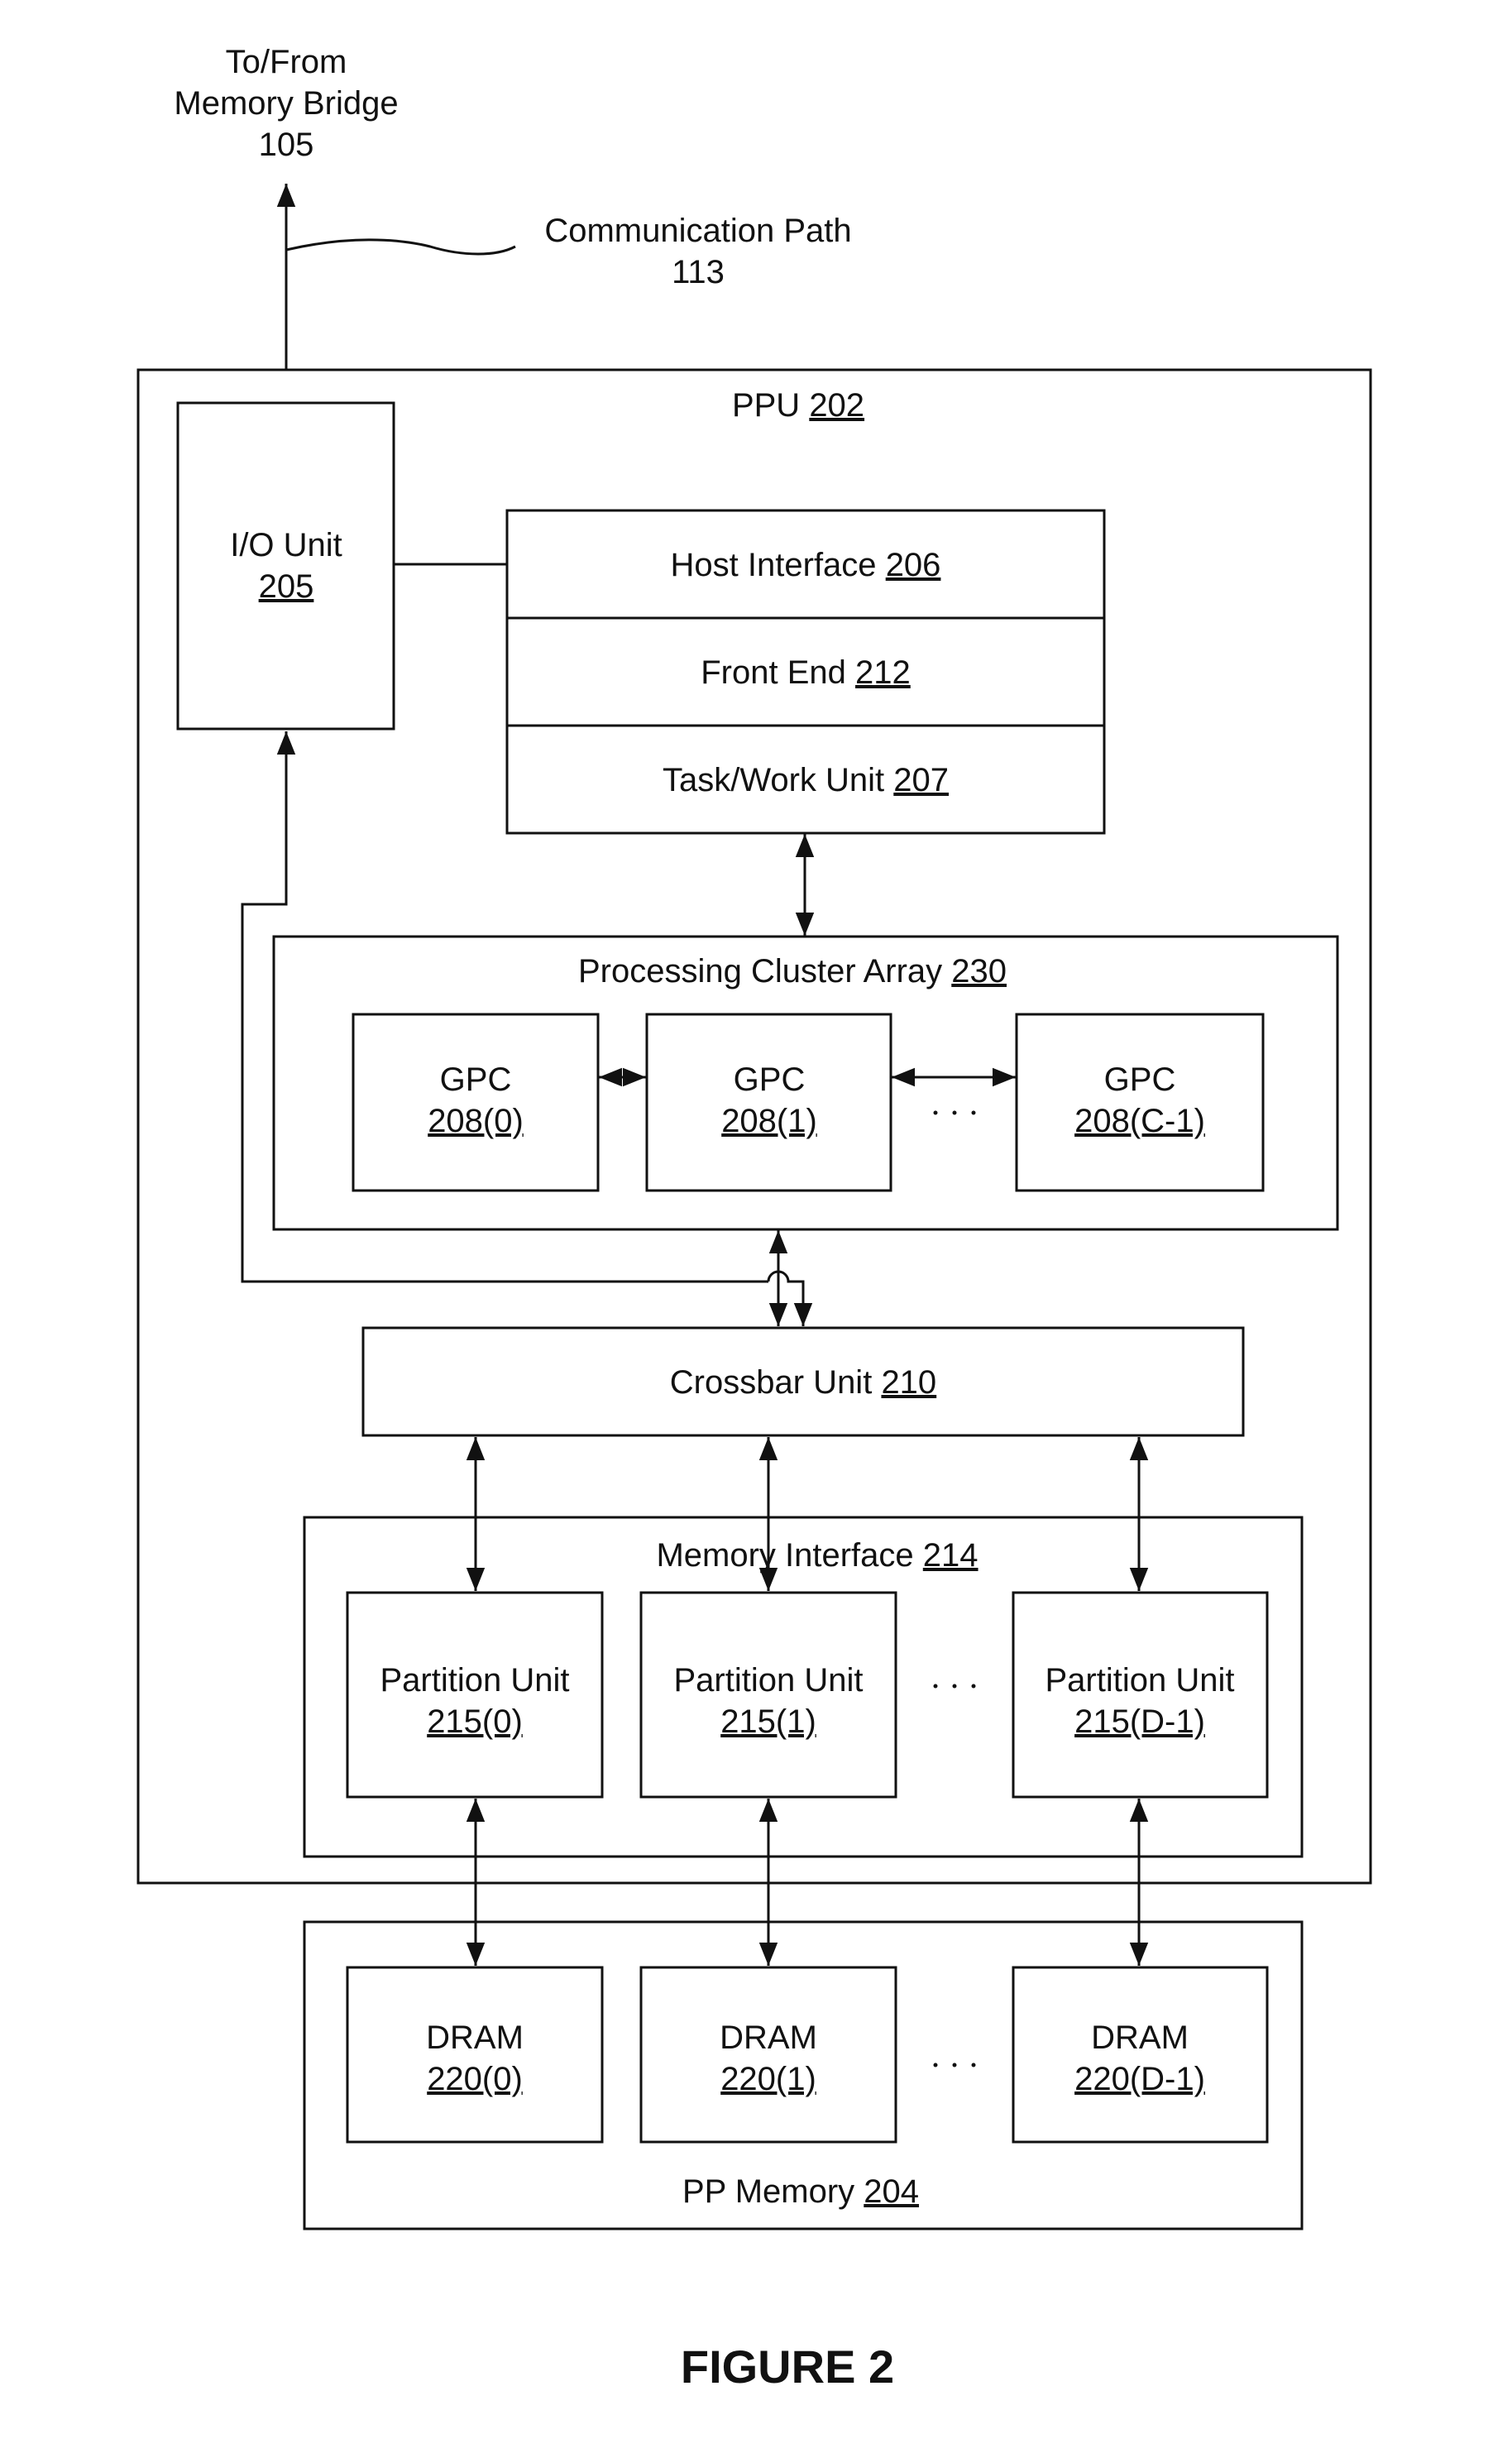  I want to click on dram-label-last: DRAM, so click(1140, 2038).